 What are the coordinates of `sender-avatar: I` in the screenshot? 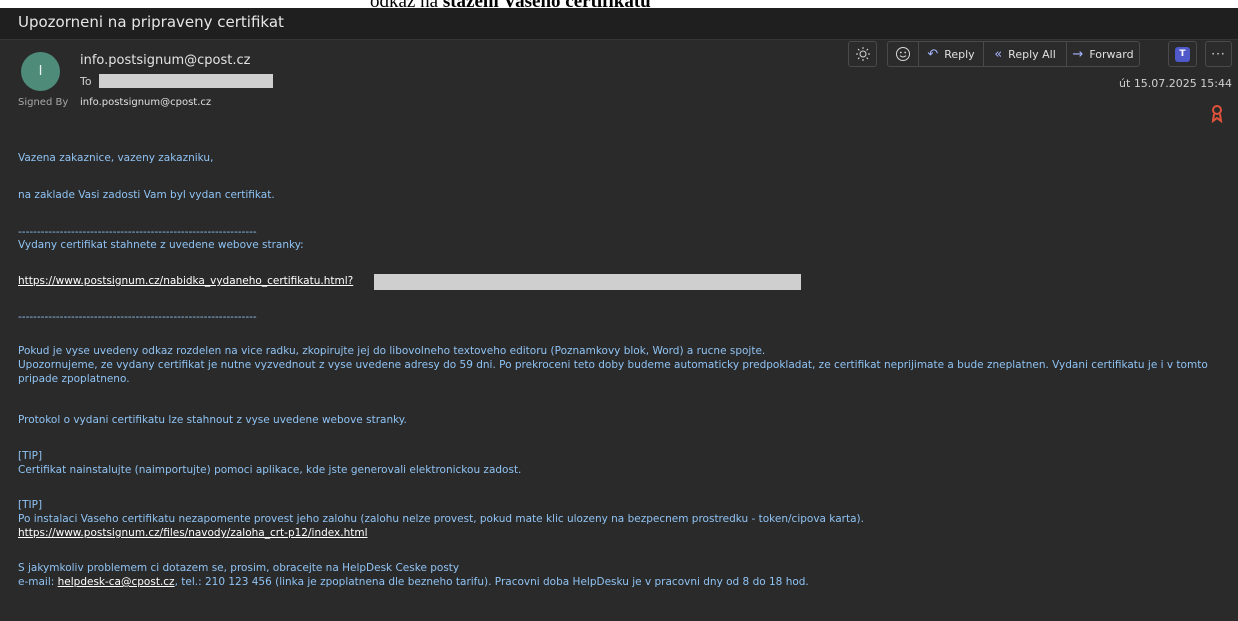 It's located at (40, 71).